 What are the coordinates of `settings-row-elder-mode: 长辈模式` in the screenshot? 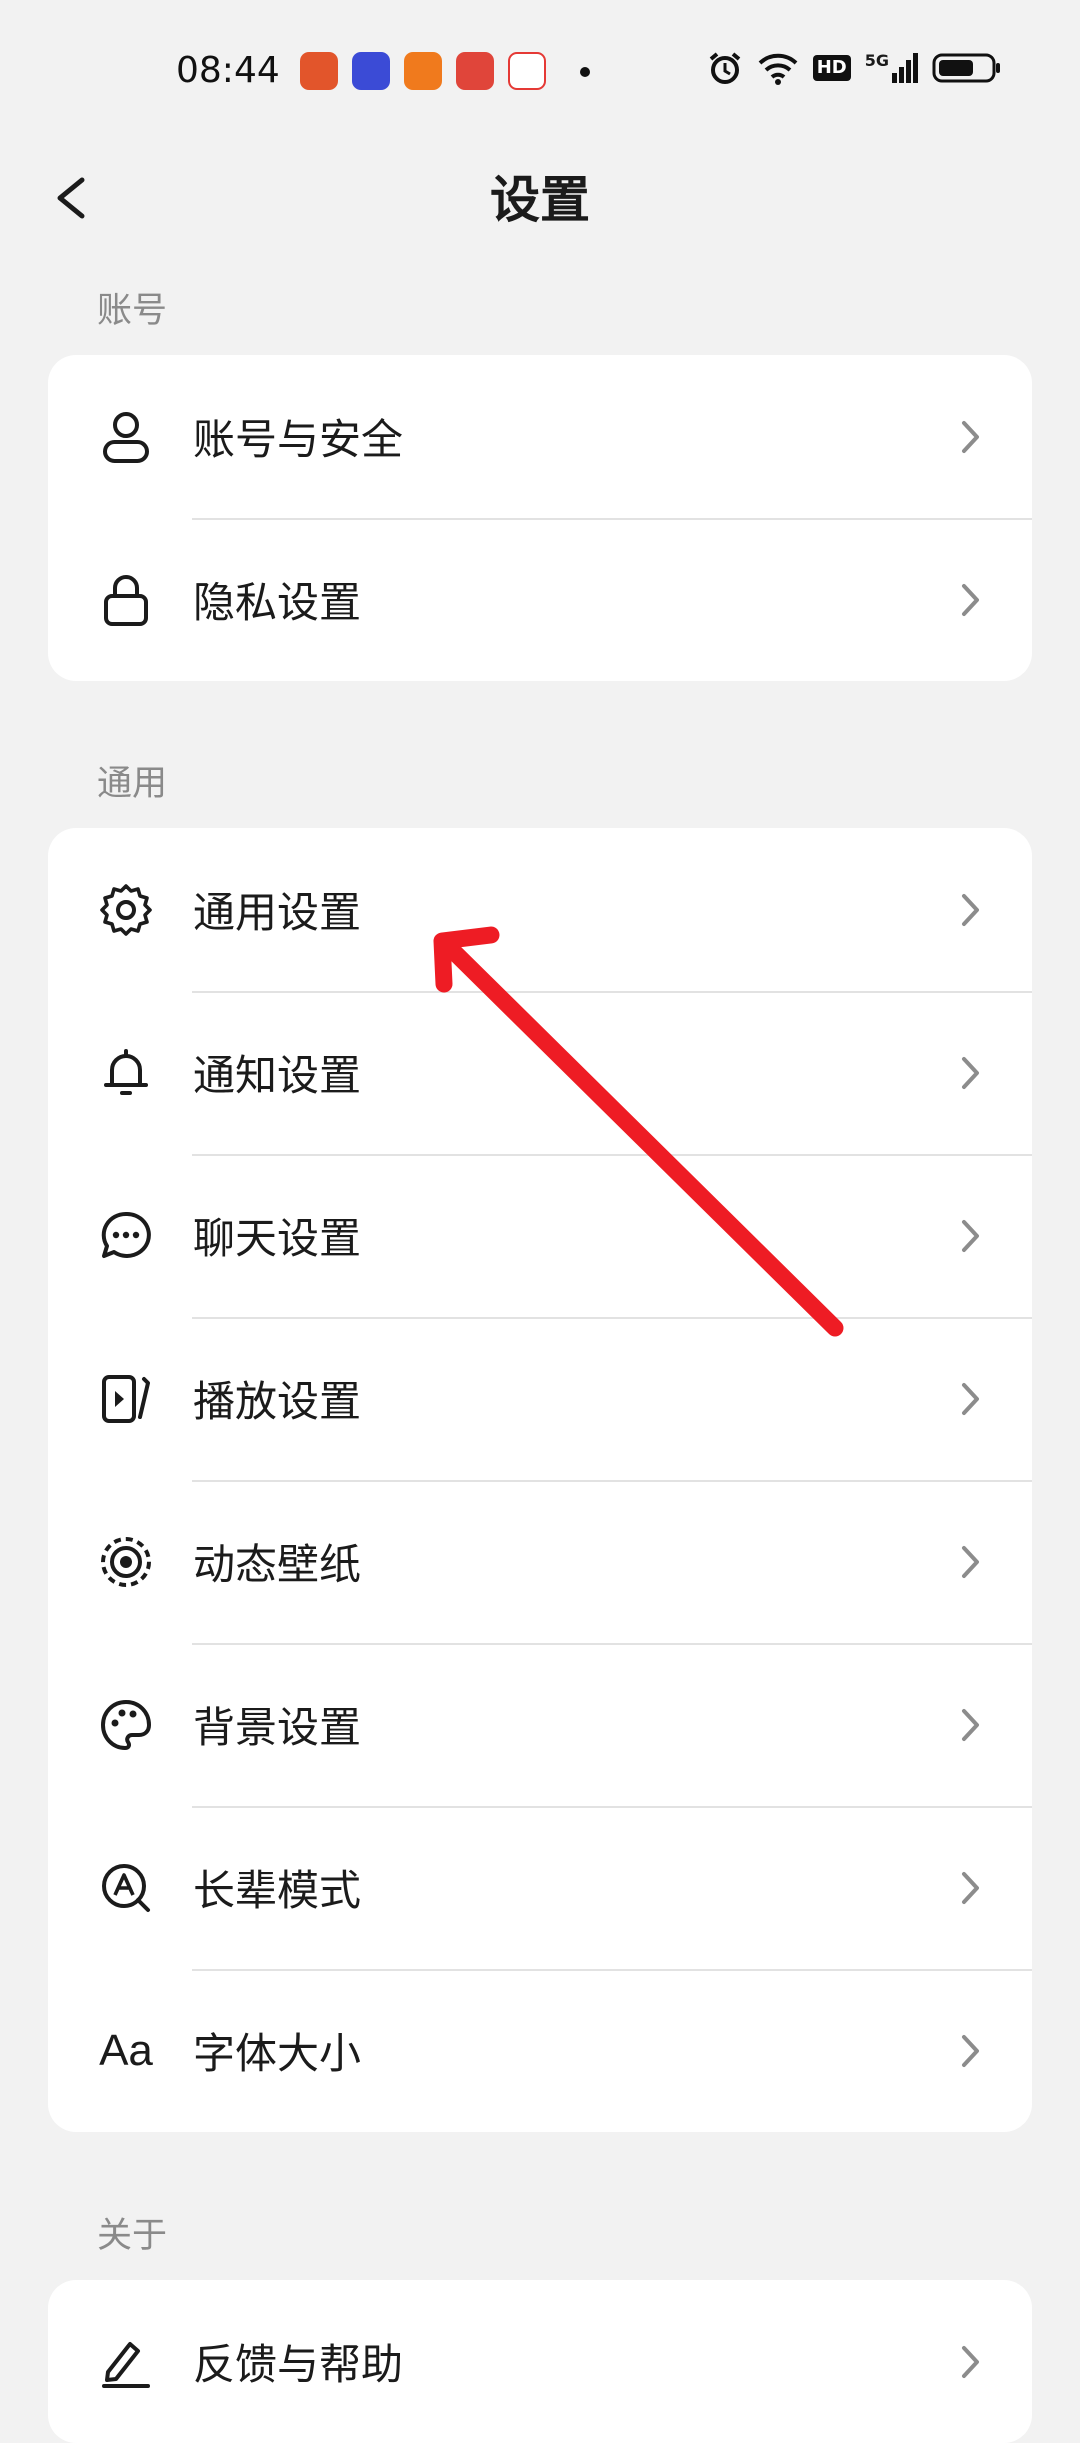 It's located at (540, 1887).